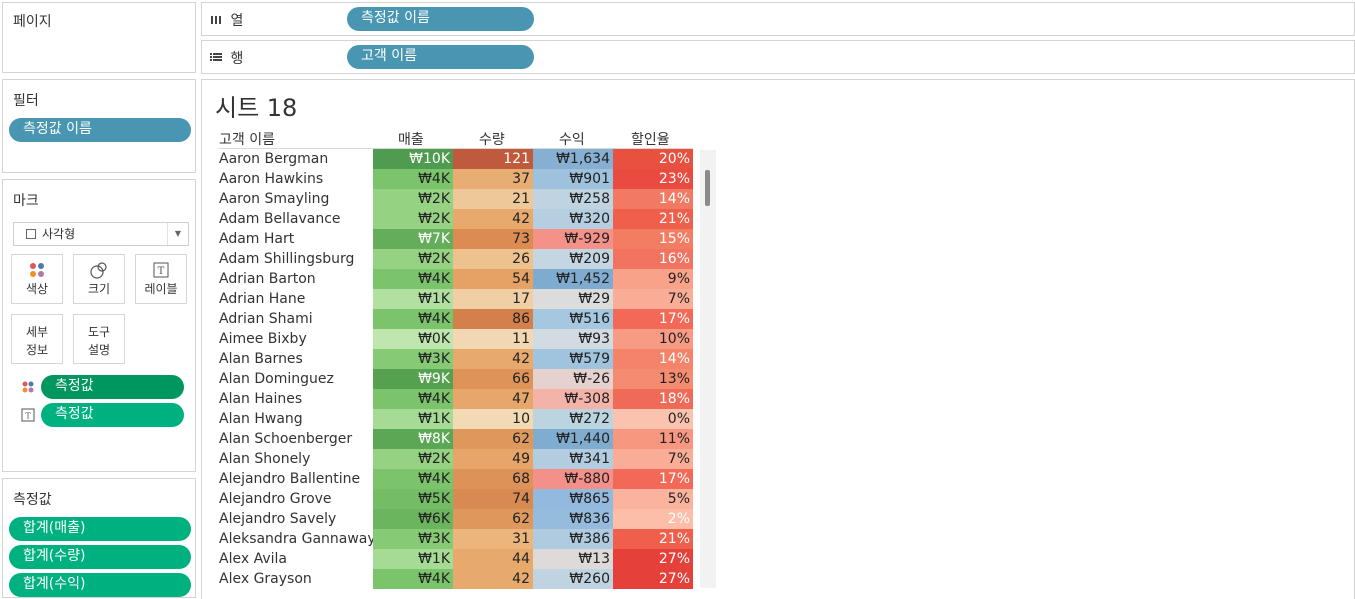  I want to click on row-label-customer: Adrian Hane, so click(262, 299).